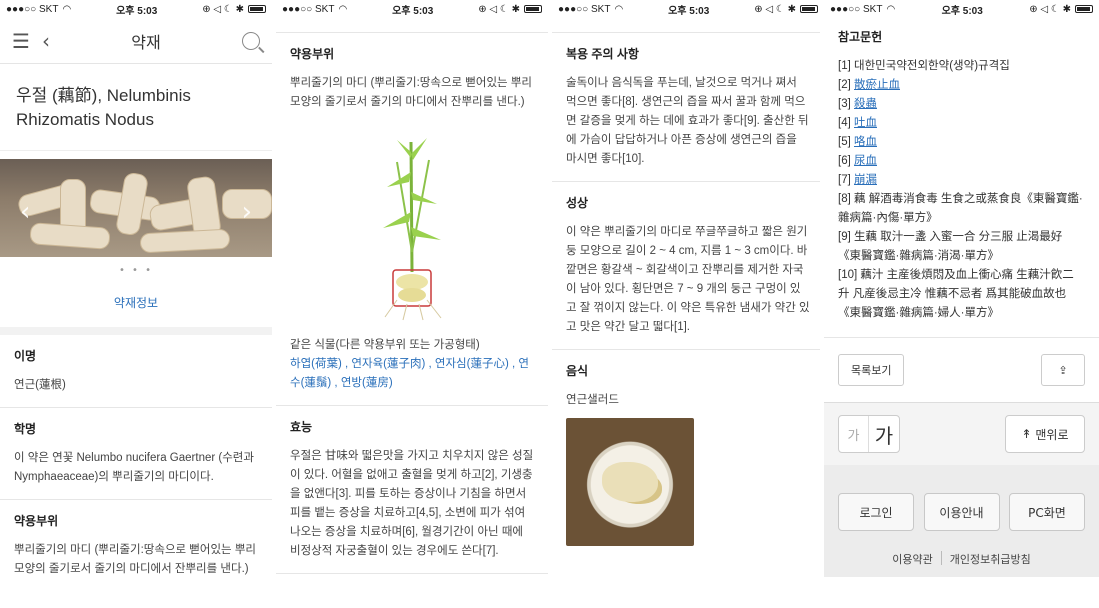 This screenshot has width=1099, height=608. I want to click on scientific-name-heading: 학명, so click(25, 429).